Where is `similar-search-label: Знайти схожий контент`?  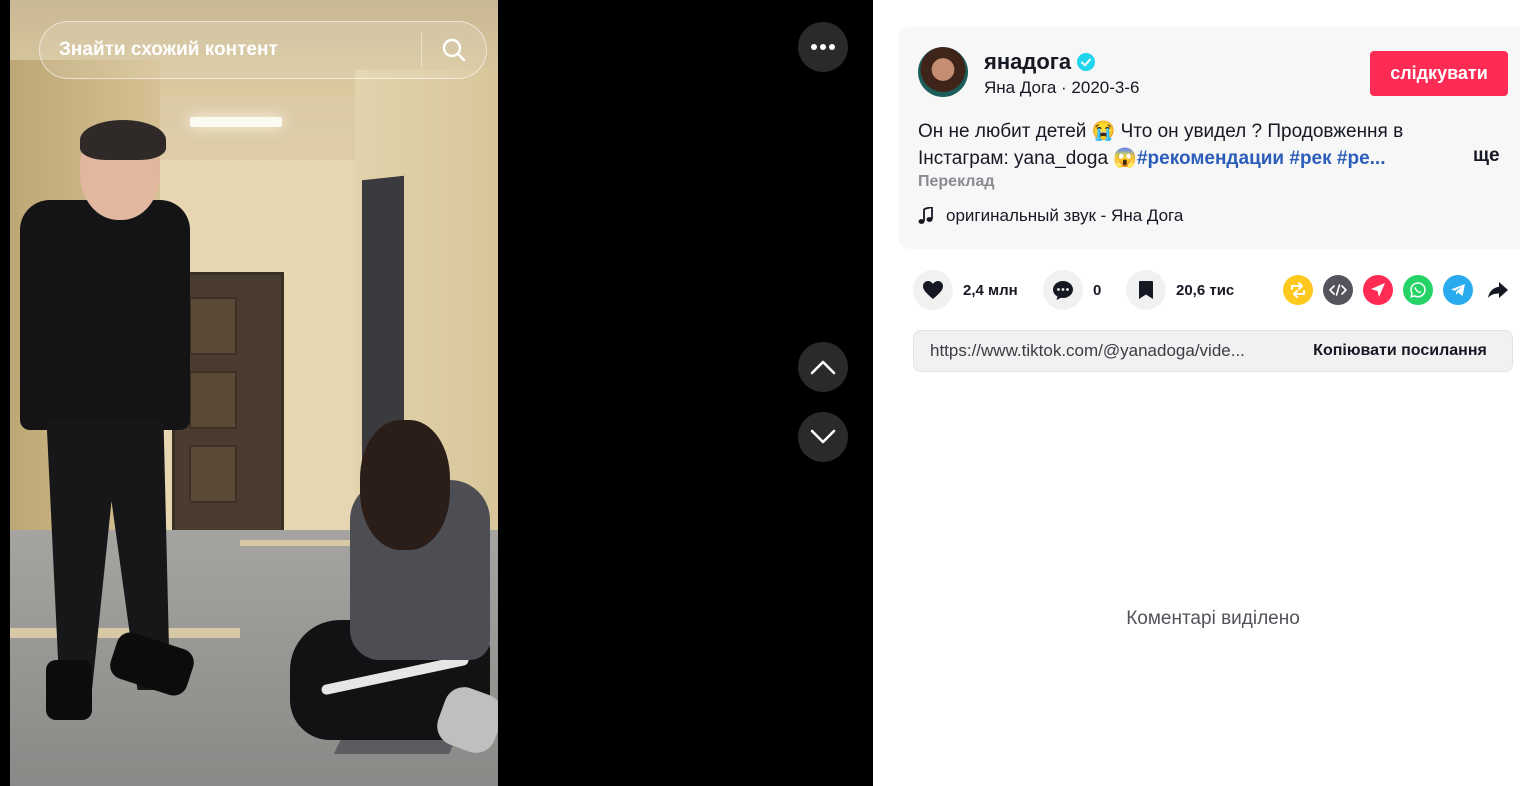 similar-search-label: Знайти схожий контент is located at coordinates (168, 49).